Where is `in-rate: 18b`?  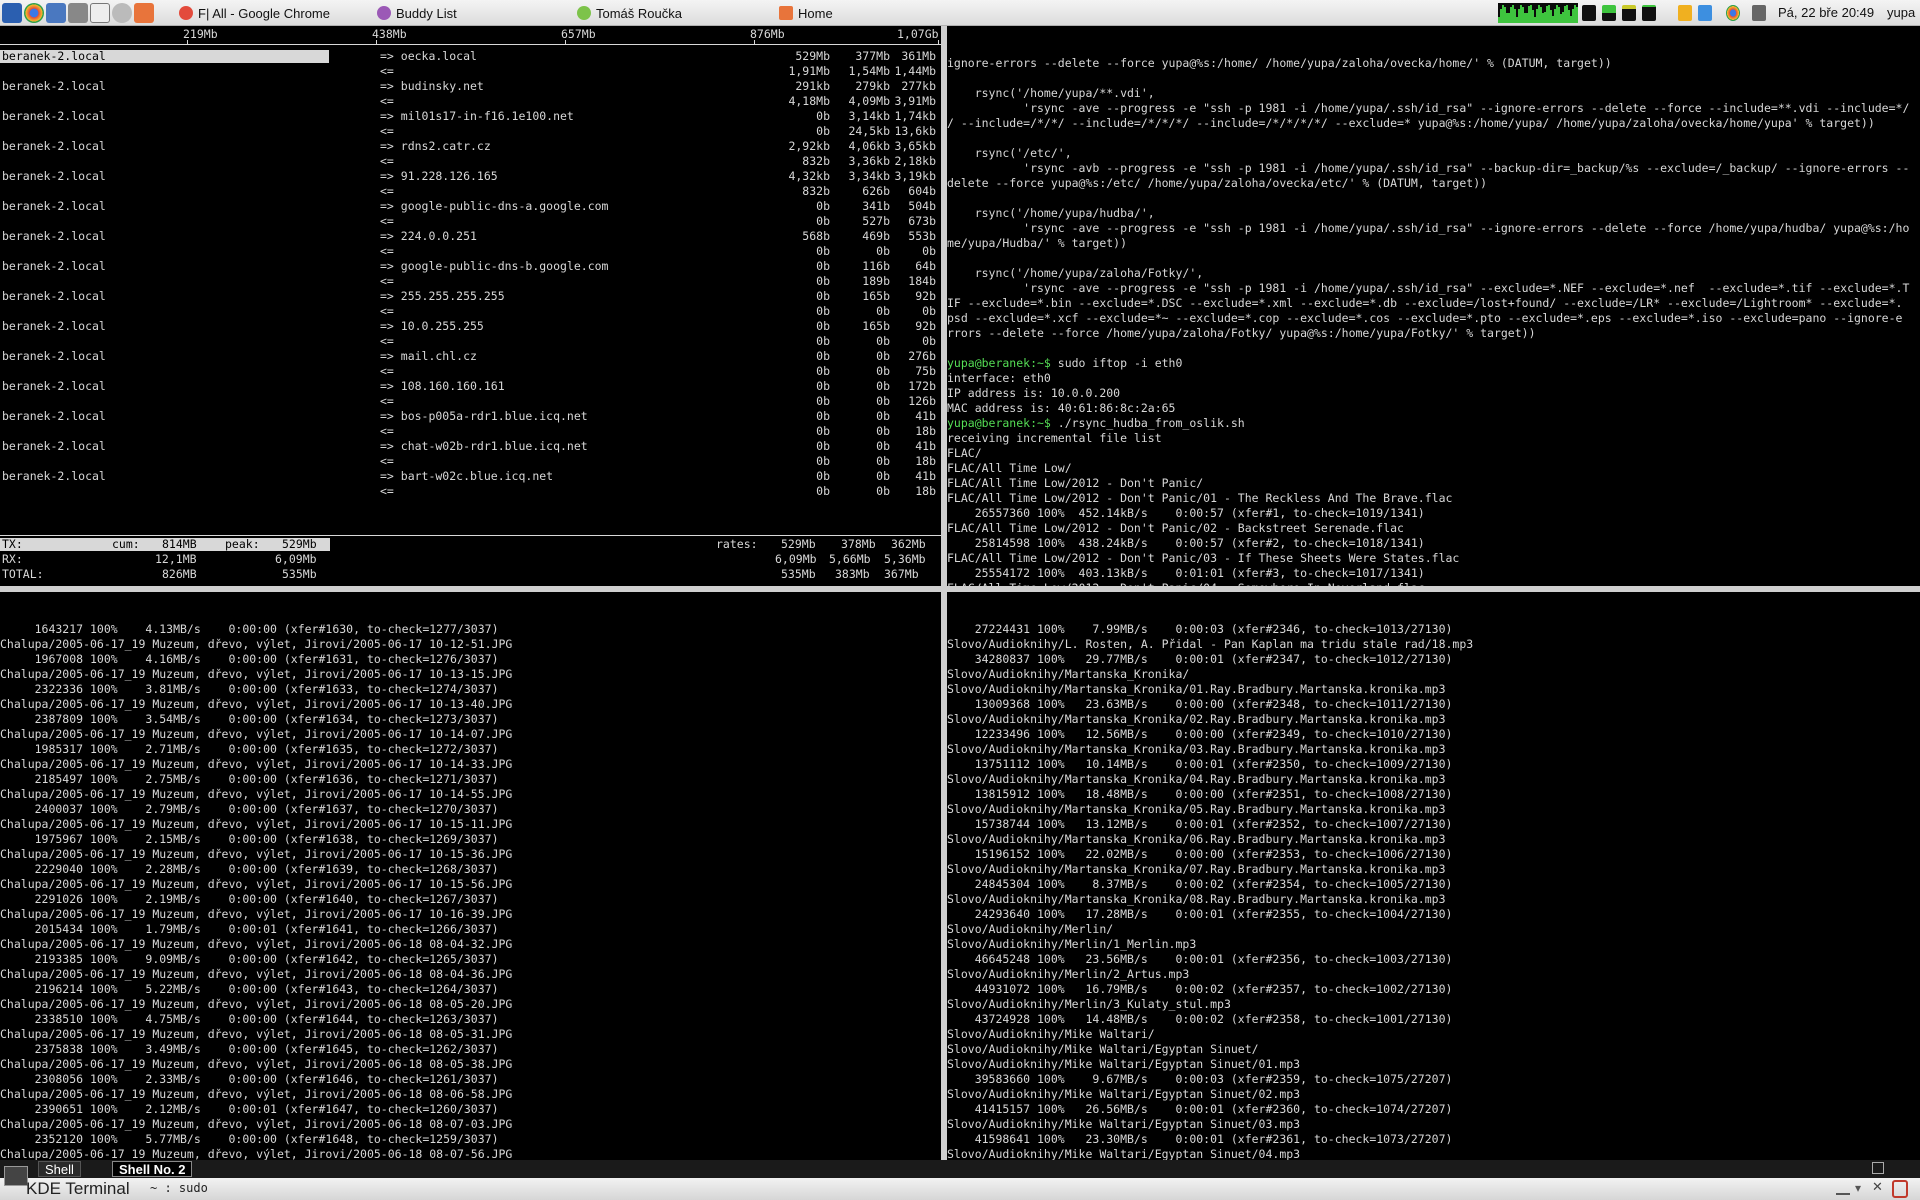 in-rate: 18b is located at coordinates (925, 491).